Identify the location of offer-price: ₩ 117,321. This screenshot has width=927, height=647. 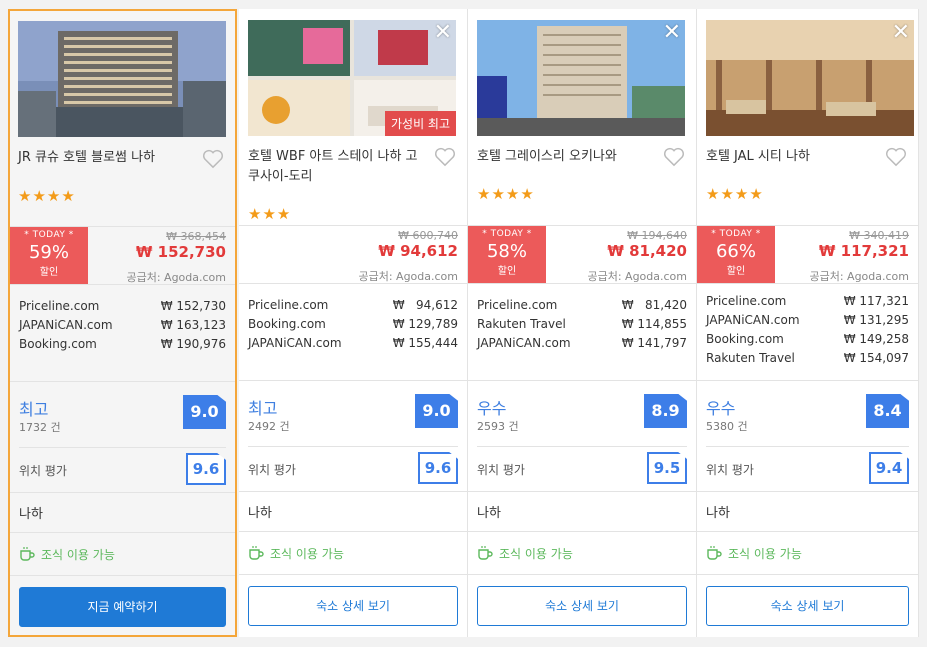
(876, 301).